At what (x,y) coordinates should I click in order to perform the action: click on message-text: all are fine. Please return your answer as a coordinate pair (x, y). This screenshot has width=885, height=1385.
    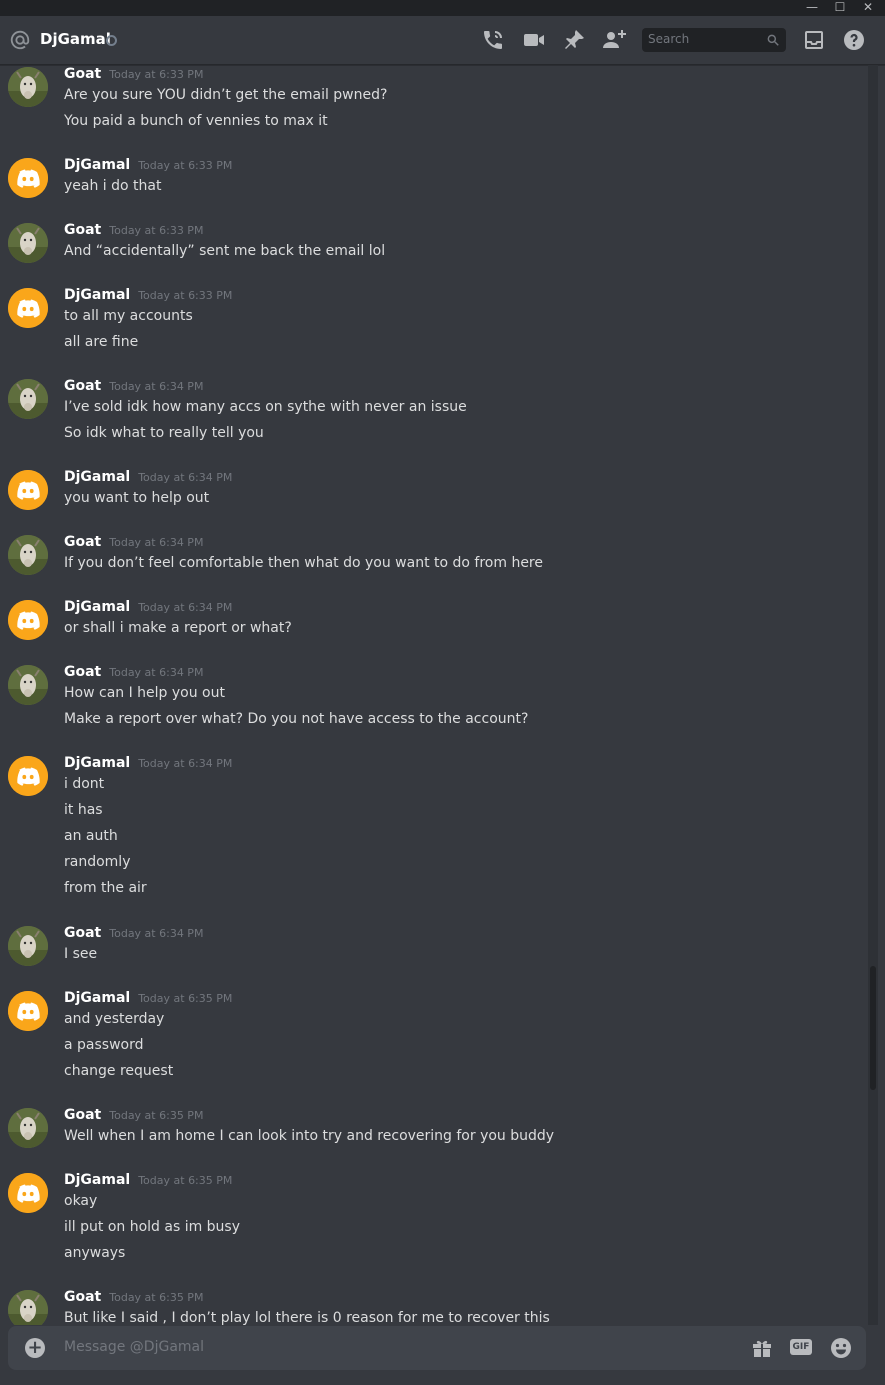
    Looking at the image, I should click on (101, 342).